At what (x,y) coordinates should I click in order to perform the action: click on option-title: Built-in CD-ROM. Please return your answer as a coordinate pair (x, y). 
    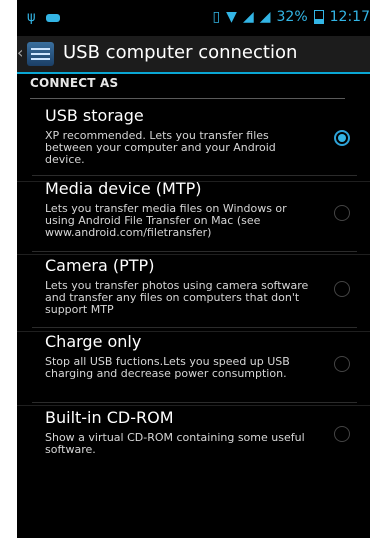
    Looking at the image, I should click on (109, 417).